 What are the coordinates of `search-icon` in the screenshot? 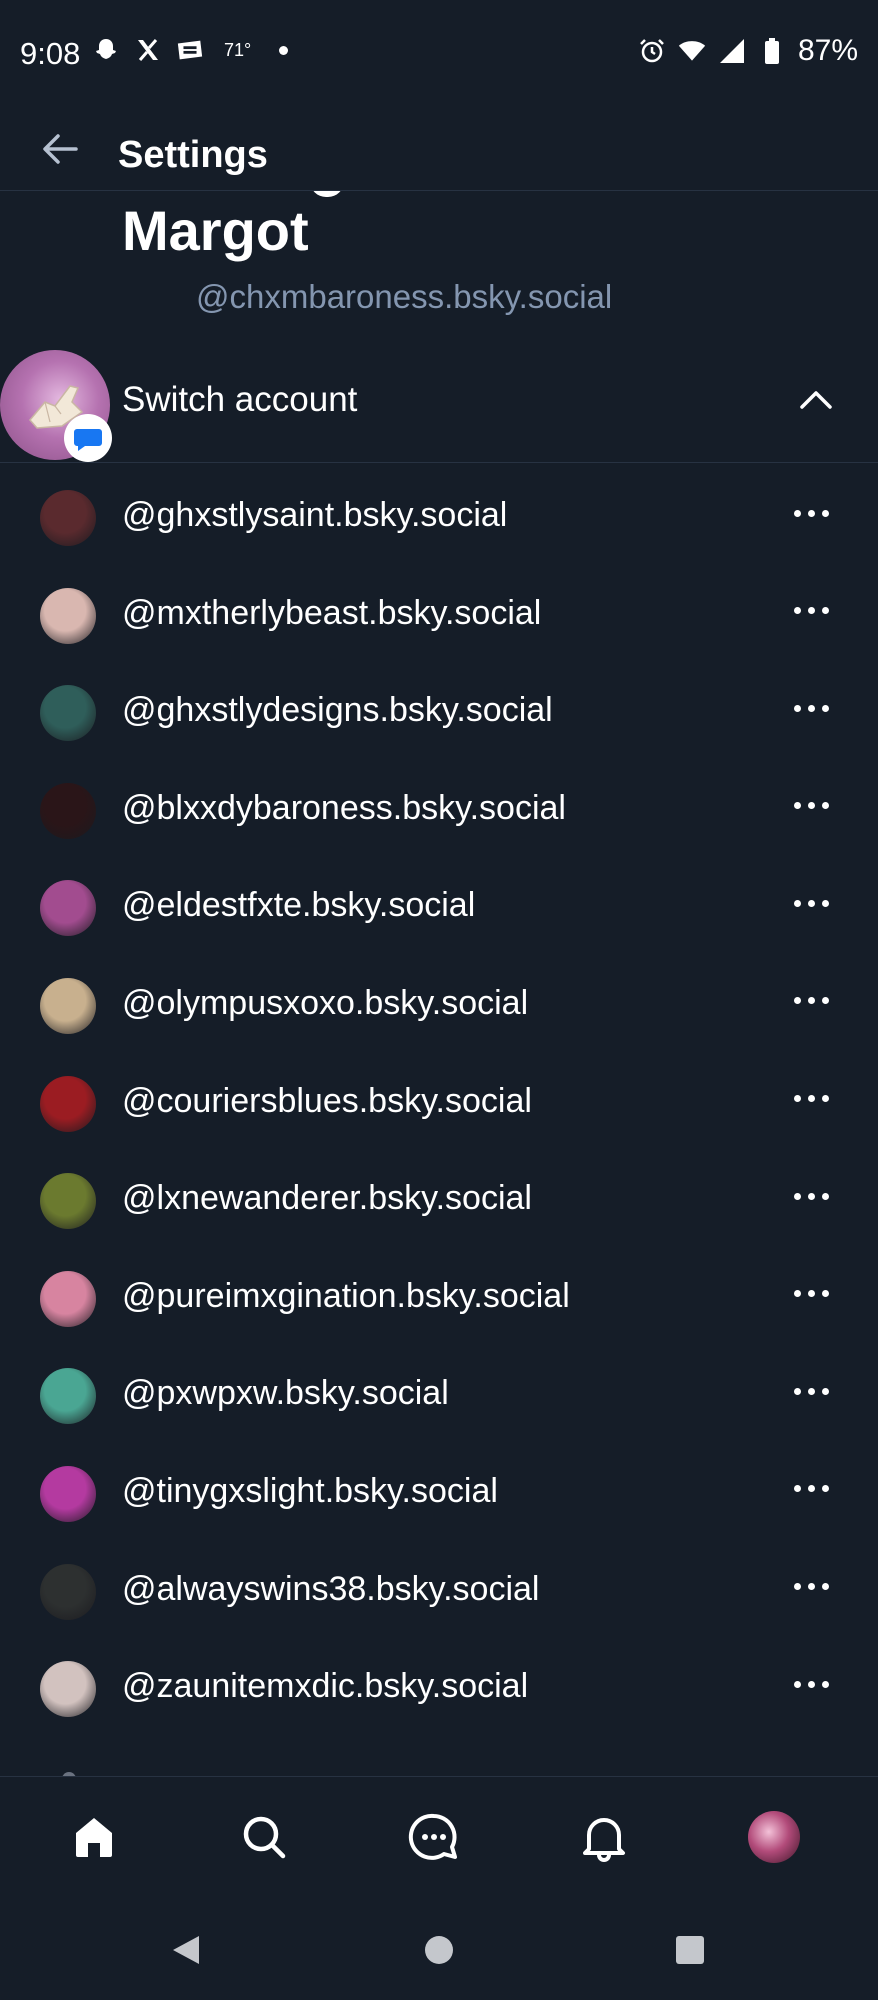 It's located at (264, 1837).